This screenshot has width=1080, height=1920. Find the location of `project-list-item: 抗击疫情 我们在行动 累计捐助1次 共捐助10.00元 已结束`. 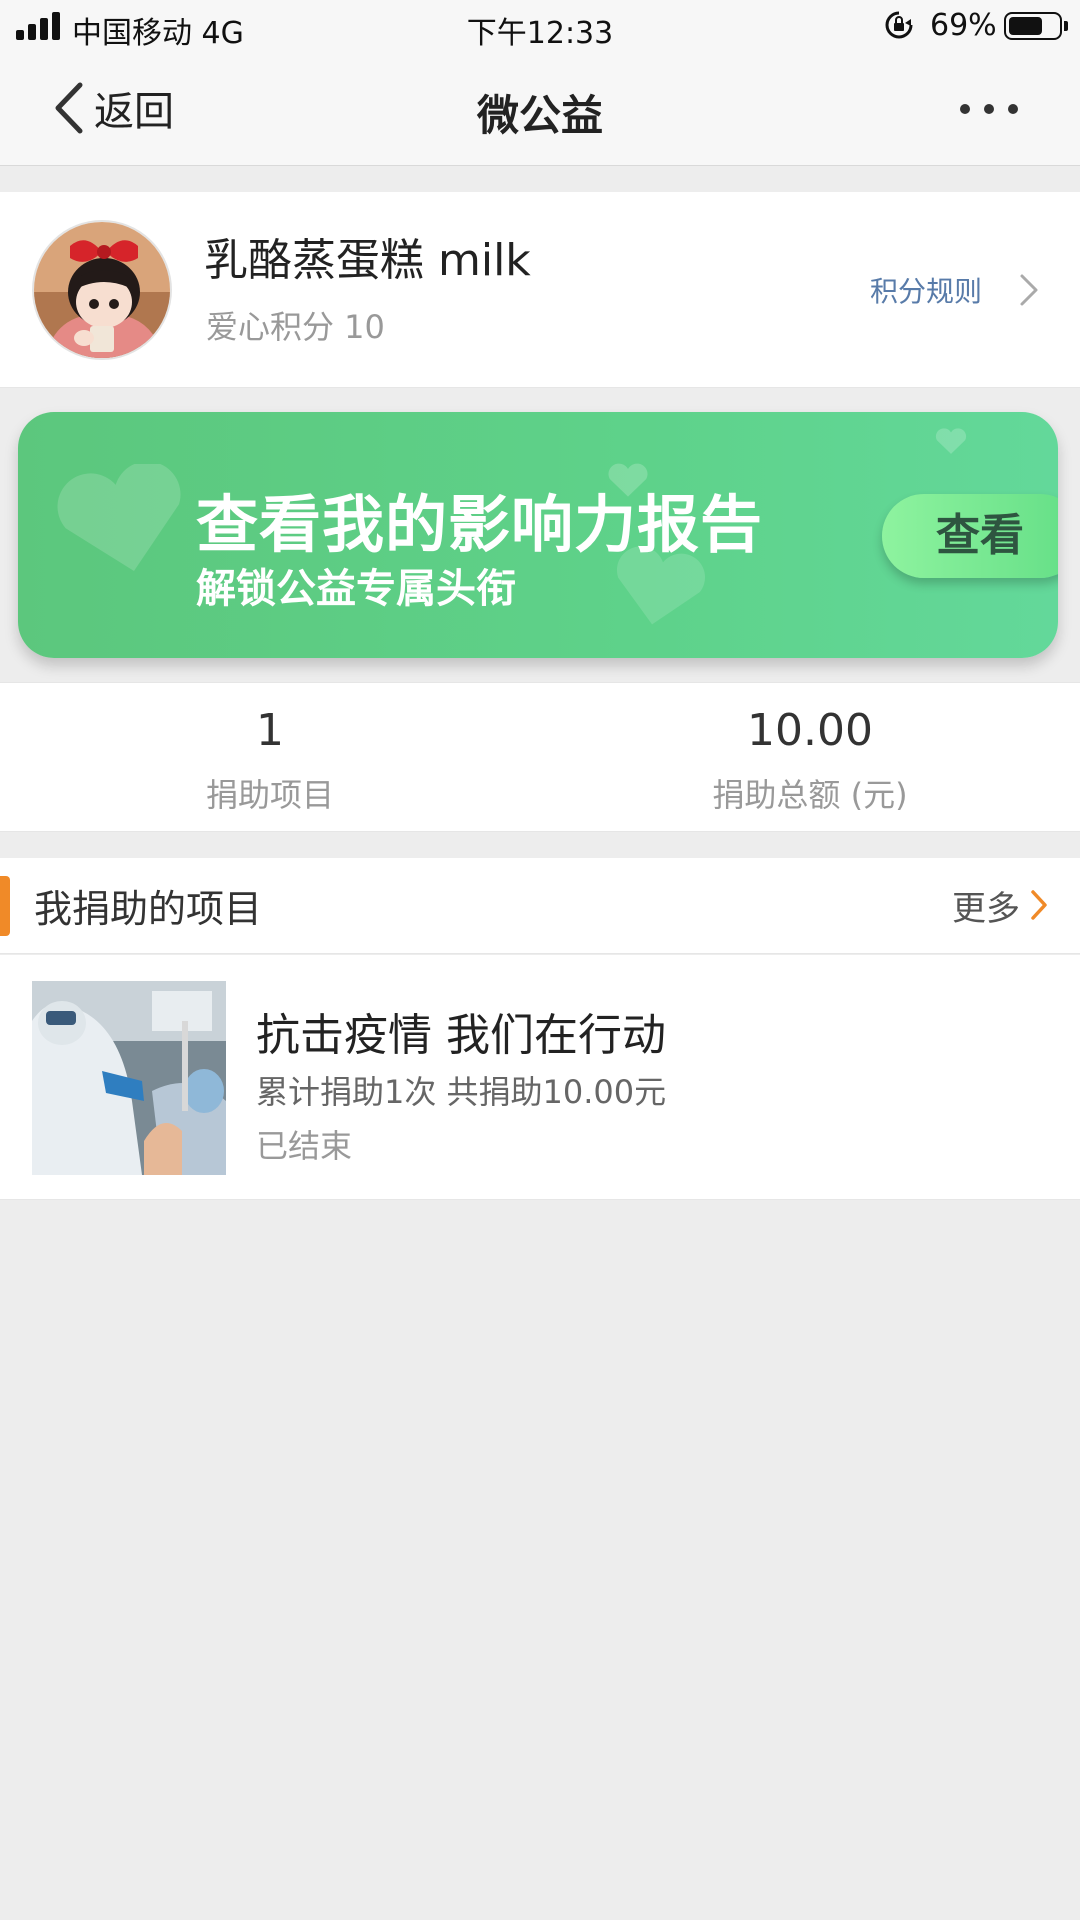

project-list-item: 抗击疫情 我们在行动 累计捐助1次 共捐助10.00元 已结束 is located at coordinates (540, 1077).